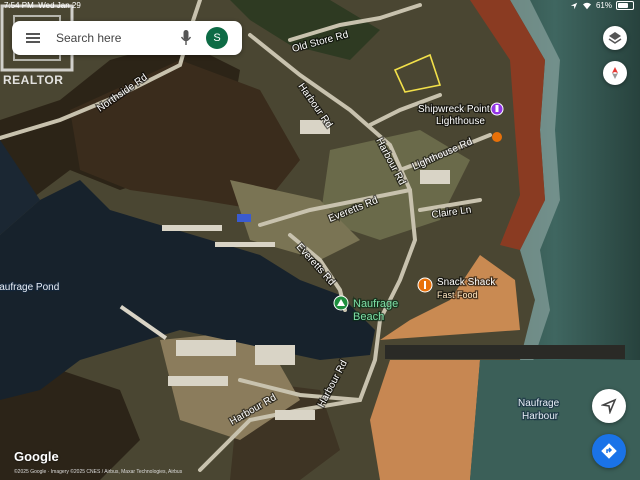 The image size is (640, 480). I want to click on beach, so click(425, 420).